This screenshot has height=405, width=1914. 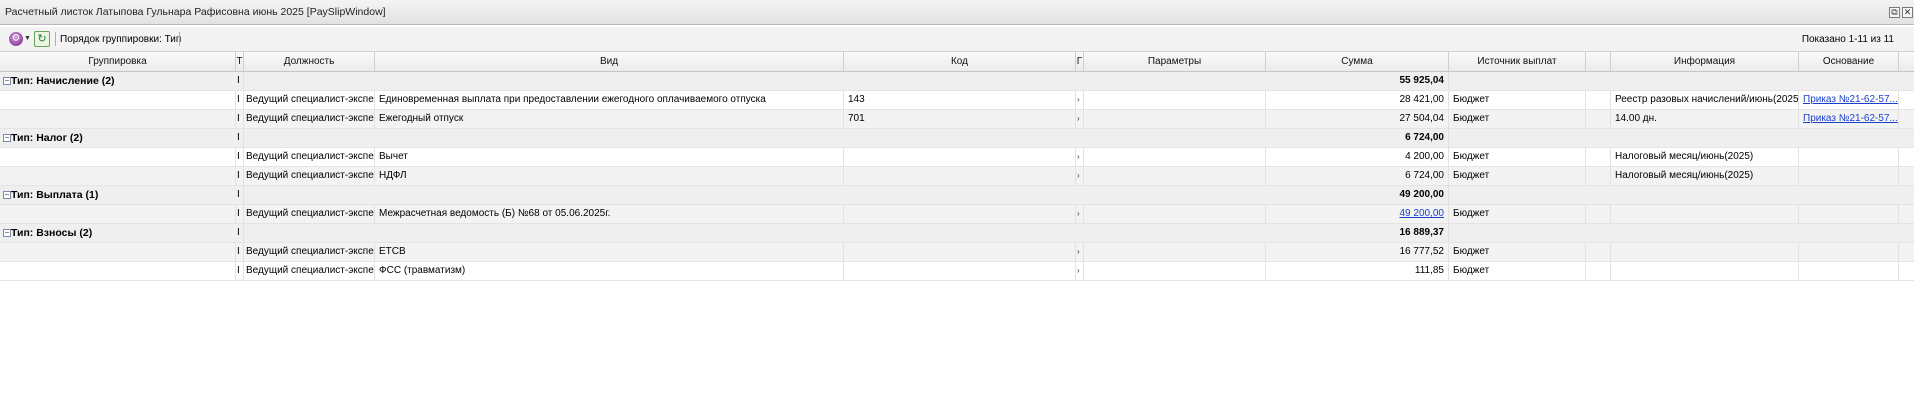 What do you see at coordinates (609, 157) in the screenshot?
I see `cell-kind: Вычет` at bounding box center [609, 157].